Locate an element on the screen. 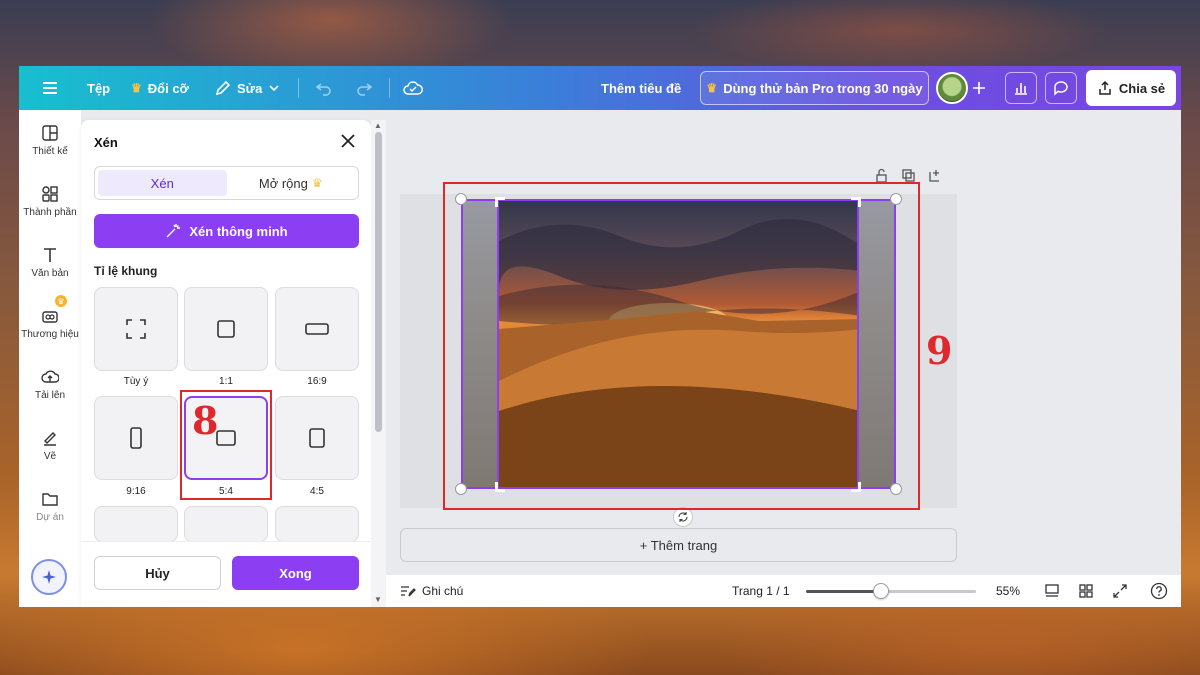 This screenshot has height=675, width=1200. page-indicator: Trang 1 / 1 is located at coordinates (761, 591).